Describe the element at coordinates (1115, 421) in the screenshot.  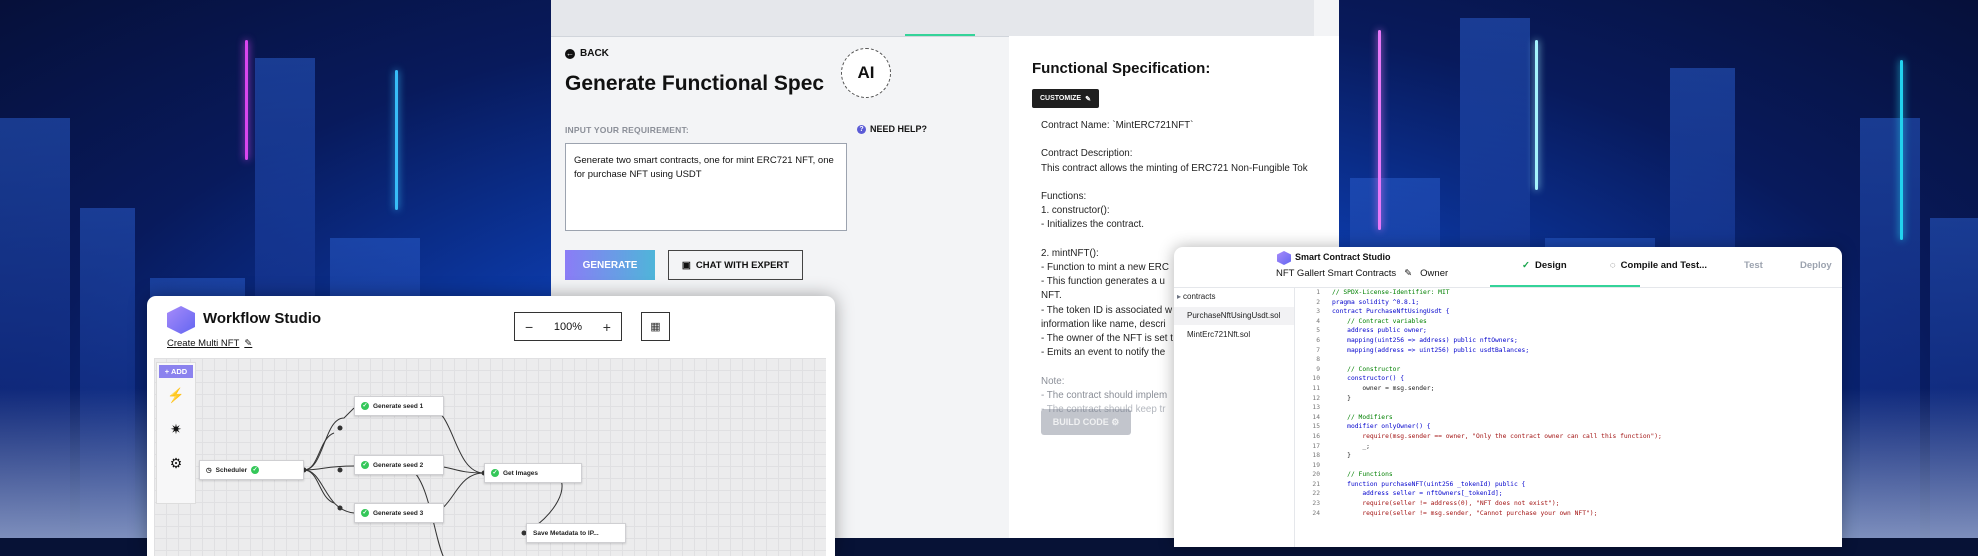
I see `build-icon: ⚙` at that location.